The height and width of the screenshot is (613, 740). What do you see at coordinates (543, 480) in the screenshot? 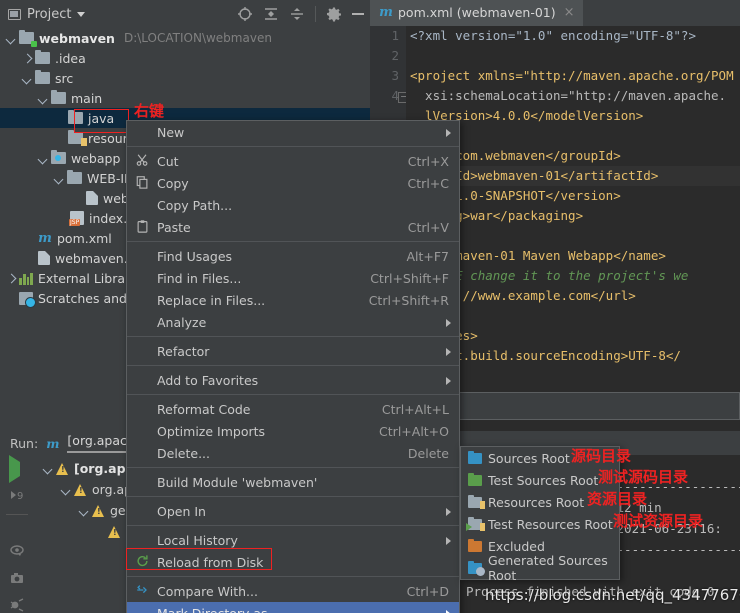
I see `submenu-label: Test Sources Root` at bounding box center [543, 480].